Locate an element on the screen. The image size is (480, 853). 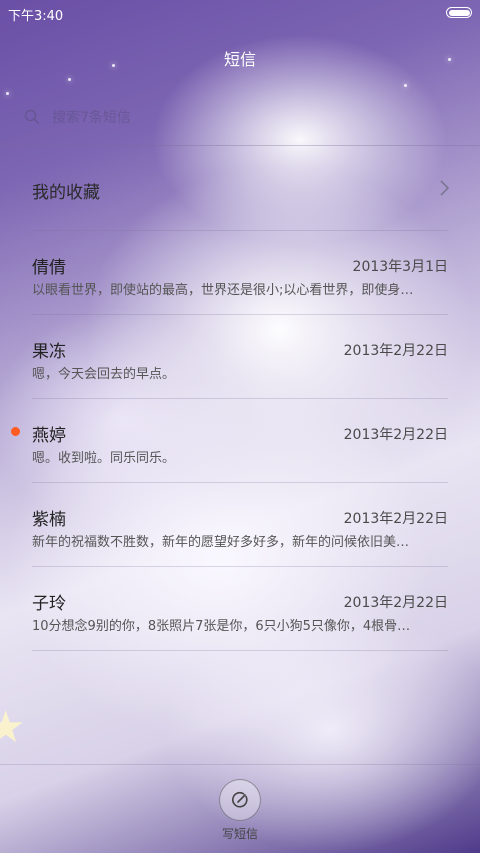
compose-icon is located at coordinates (240, 799).